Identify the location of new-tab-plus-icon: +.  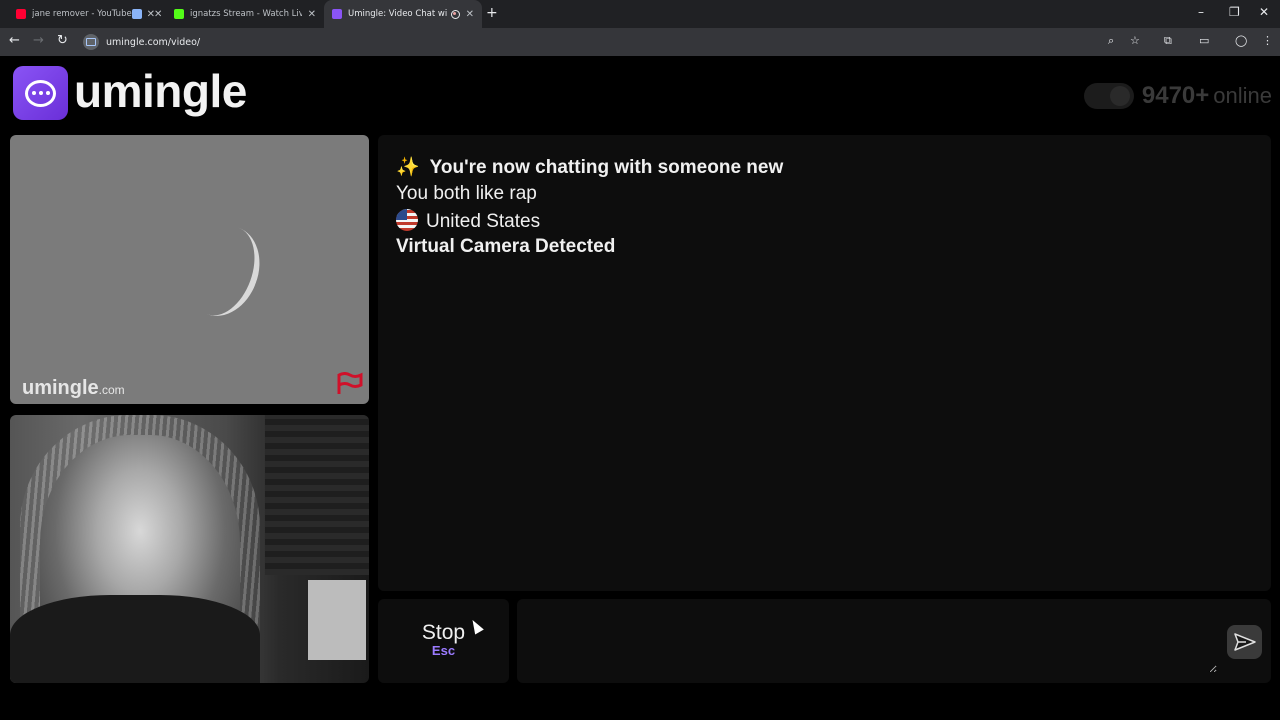
(492, 13).